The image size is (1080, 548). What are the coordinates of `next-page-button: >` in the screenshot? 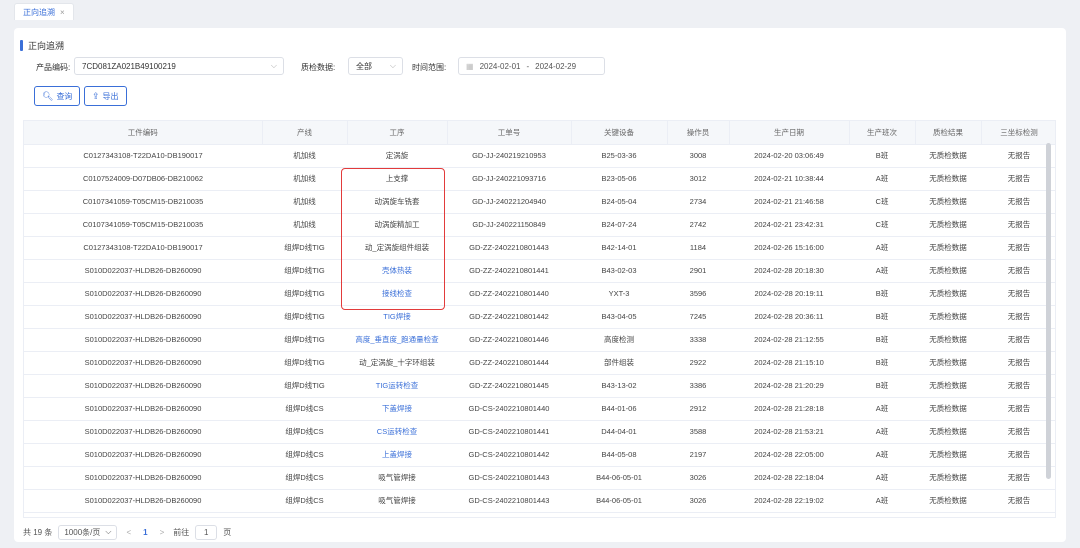 It's located at (162, 532).